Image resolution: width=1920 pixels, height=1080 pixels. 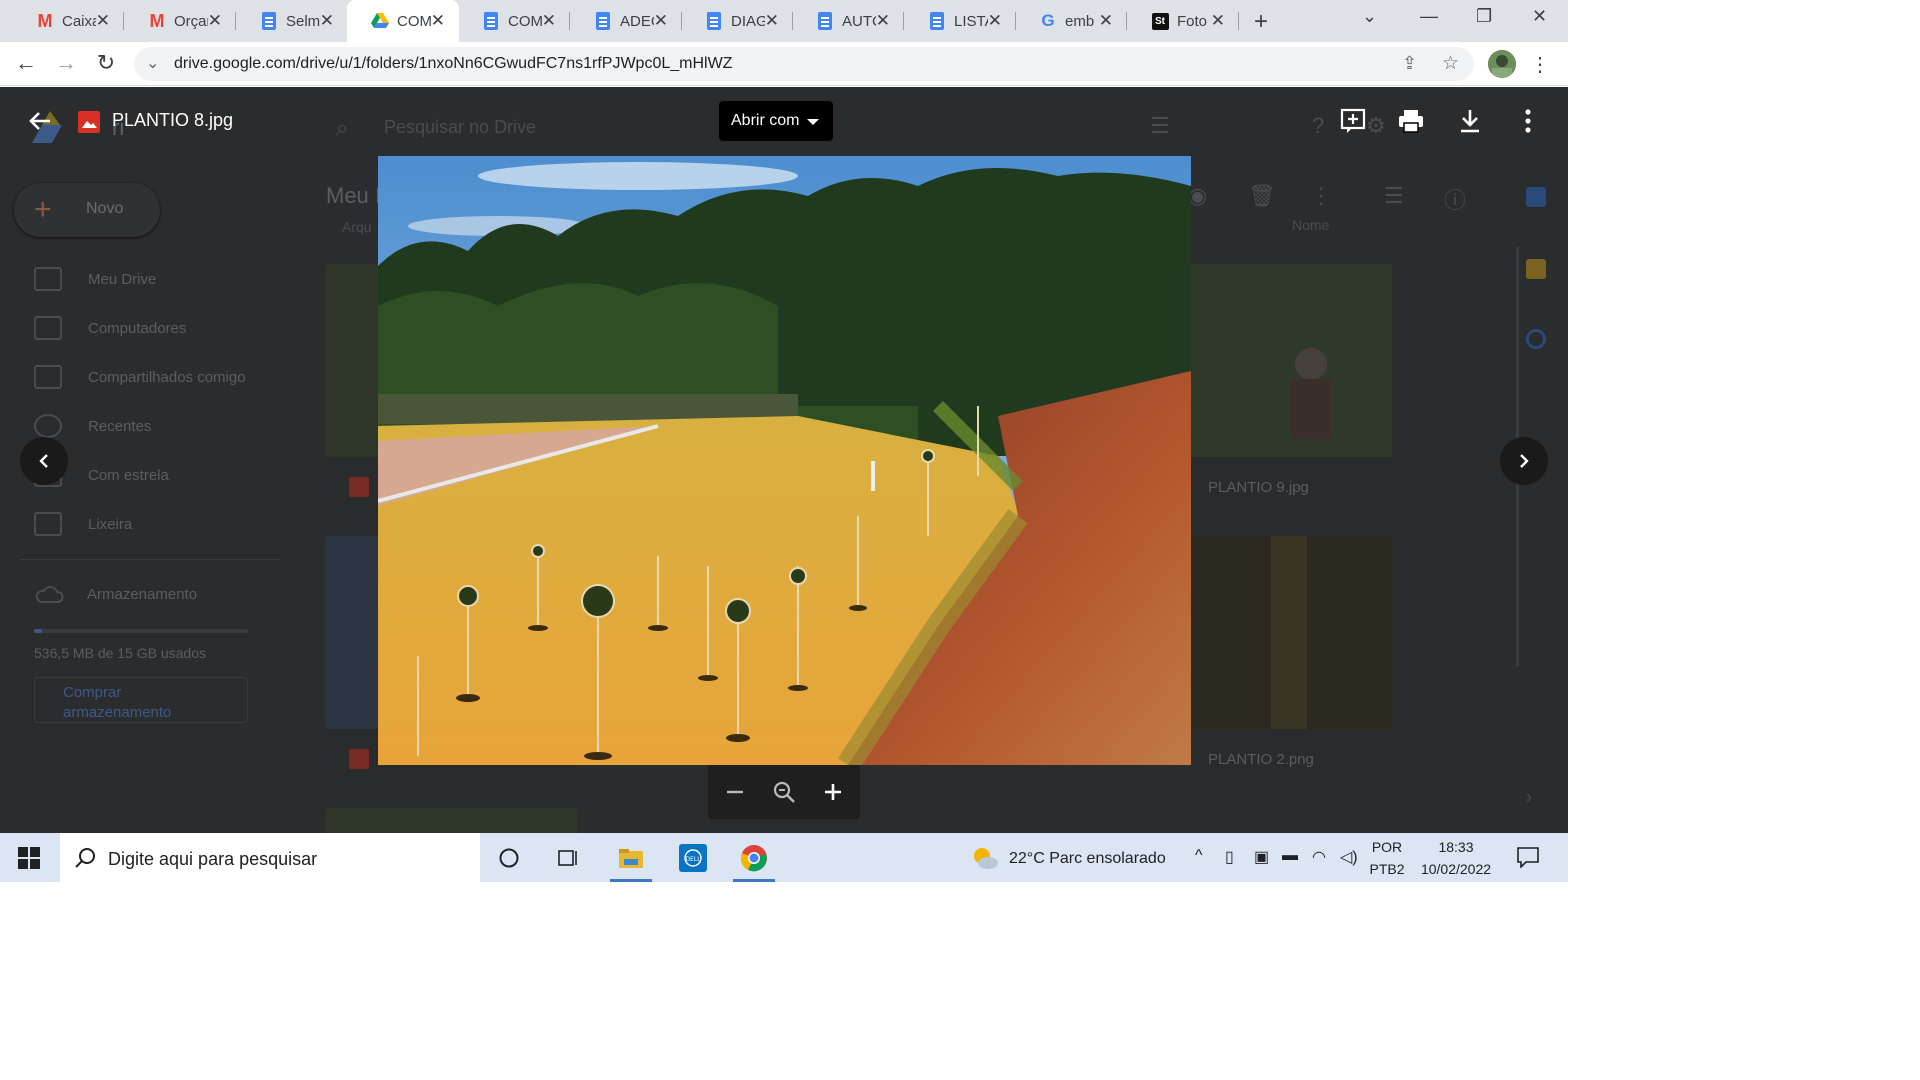 I want to click on taskbar-search-box: Digite aqui para pesquisar, so click(x=270, y=857).